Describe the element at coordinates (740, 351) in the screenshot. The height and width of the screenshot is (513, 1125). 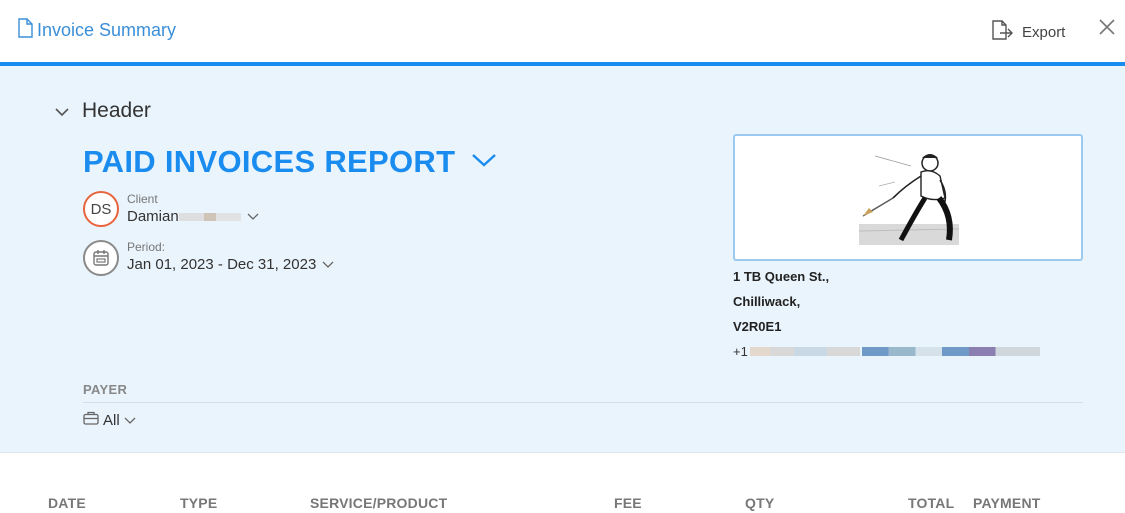
I see `phone-prefix: +1` at that location.